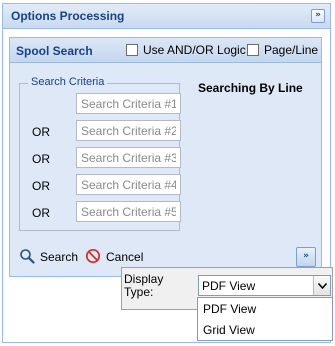  I want to click on page-line-label: Page/Line, so click(291, 50).